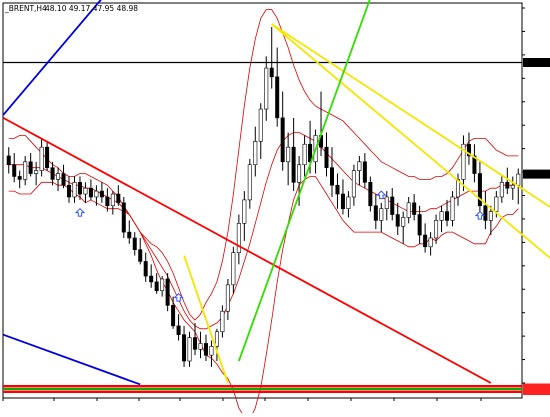 This screenshot has height=417, width=550. Describe the element at coordinates (91, 8) in the screenshot. I see `ohlc-values: 48.10 49.17 47.95 48.98` at that location.